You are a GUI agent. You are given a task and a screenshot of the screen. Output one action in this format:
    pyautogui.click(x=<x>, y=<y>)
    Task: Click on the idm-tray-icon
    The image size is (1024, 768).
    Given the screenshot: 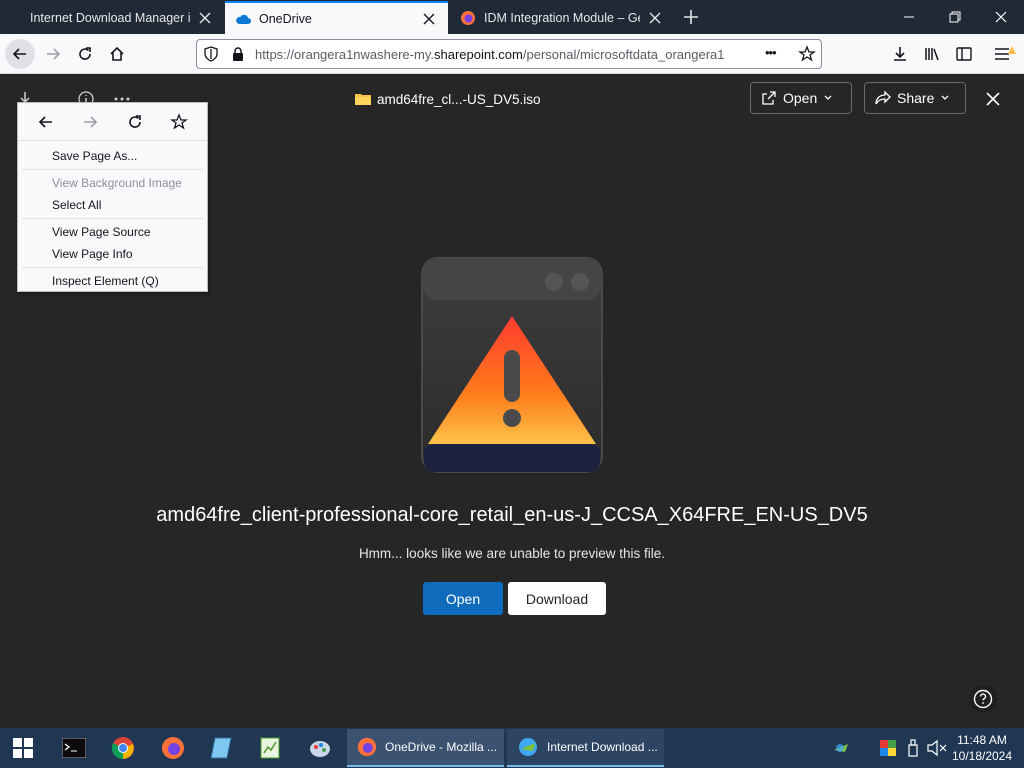 What is the action you would take?
    pyautogui.click(x=841, y=748)
    